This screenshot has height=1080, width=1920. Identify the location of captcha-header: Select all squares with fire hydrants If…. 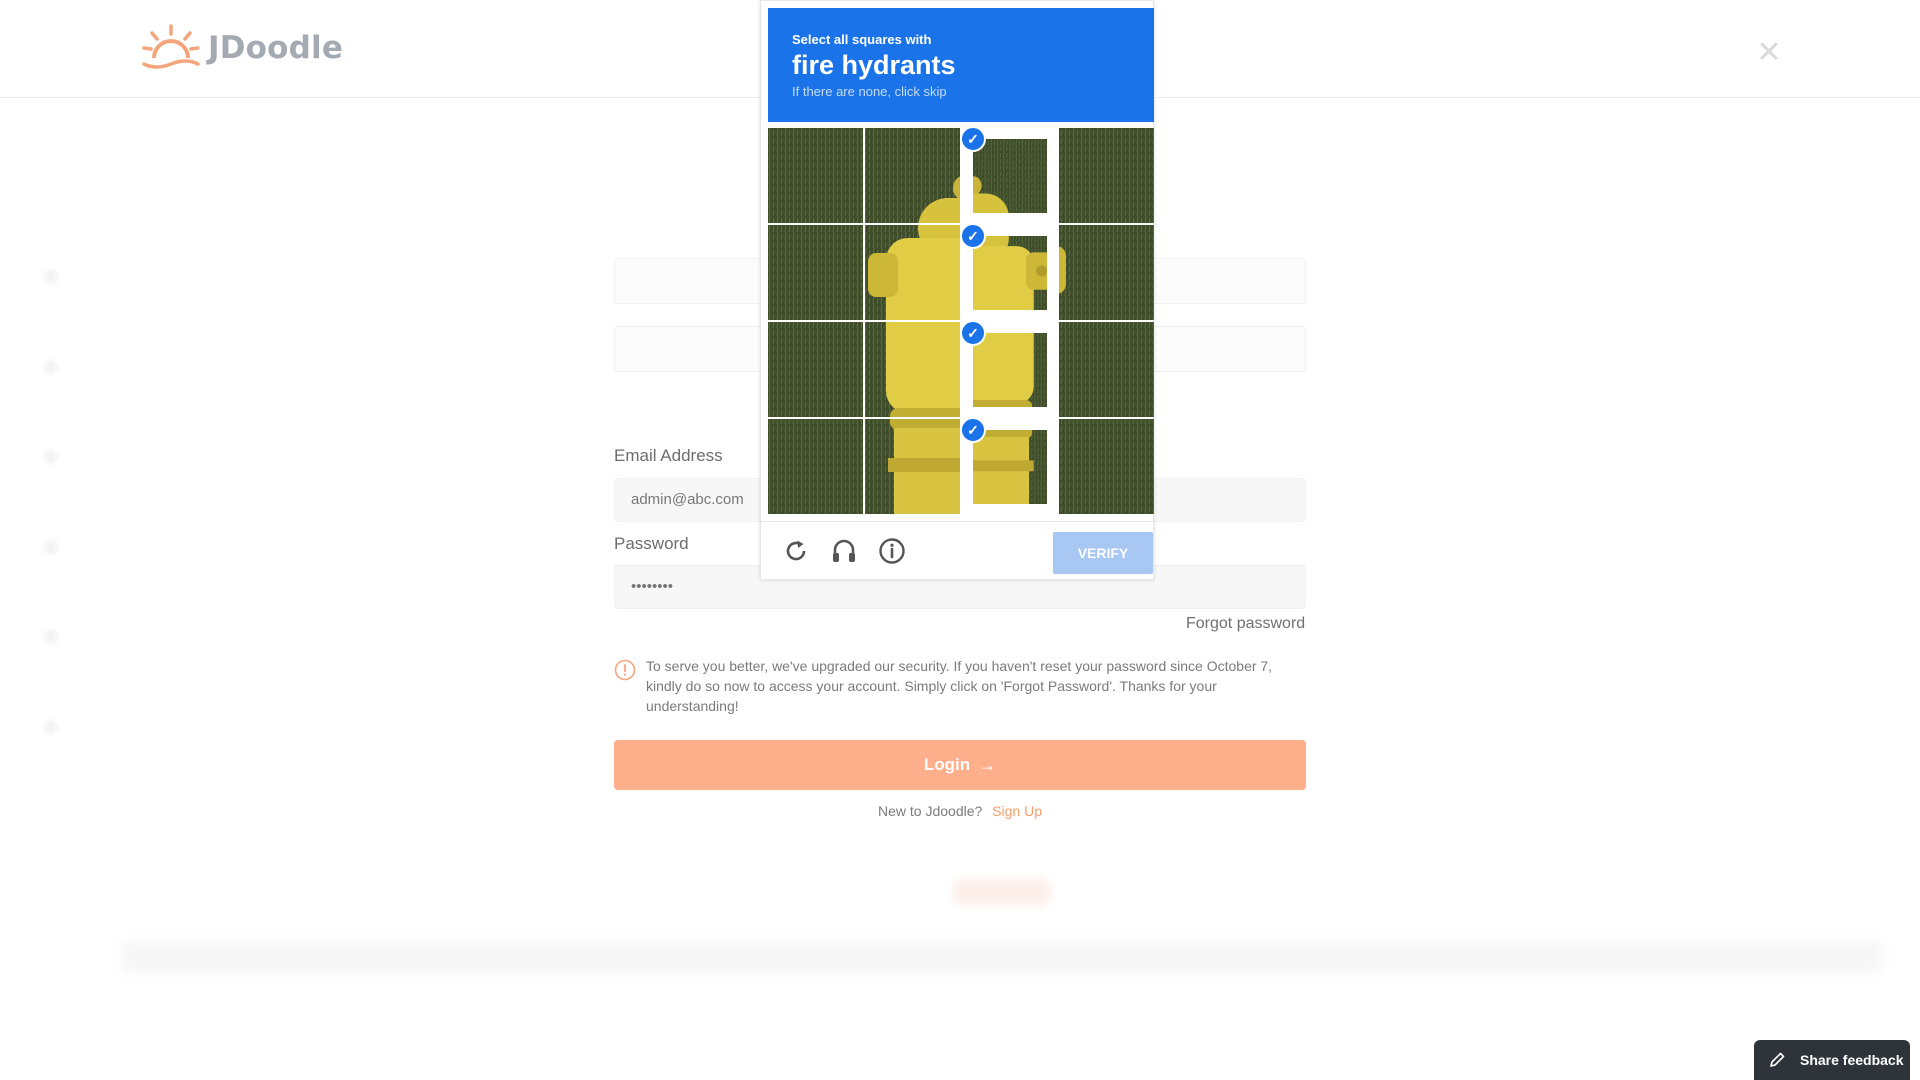
(961, 65).